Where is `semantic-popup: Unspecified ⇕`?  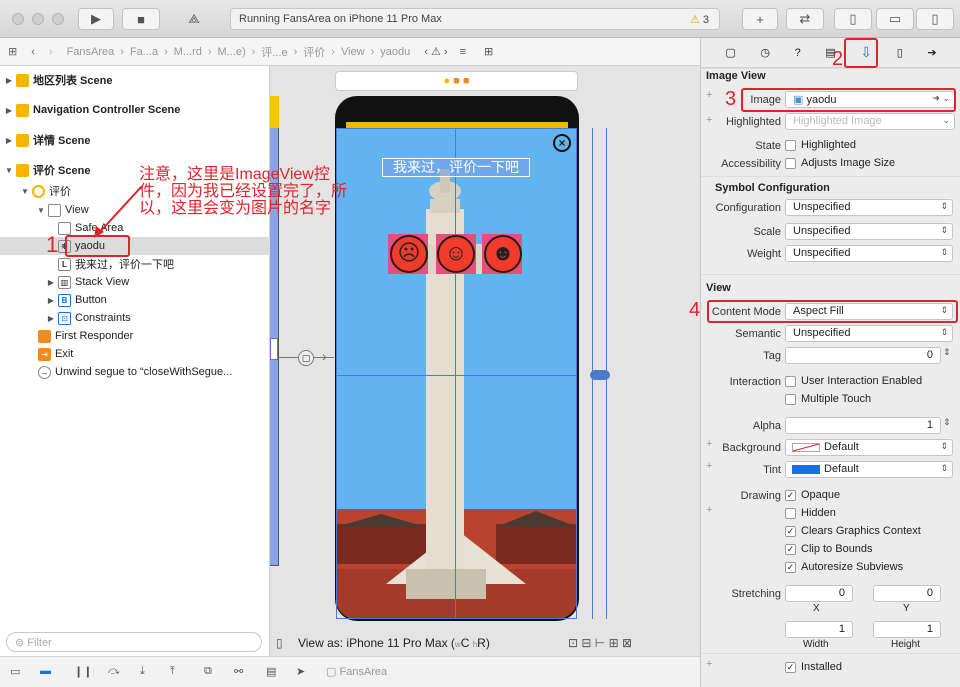 semantic-popup: Unspecified ⇕ is located at coordinates (869, 333).